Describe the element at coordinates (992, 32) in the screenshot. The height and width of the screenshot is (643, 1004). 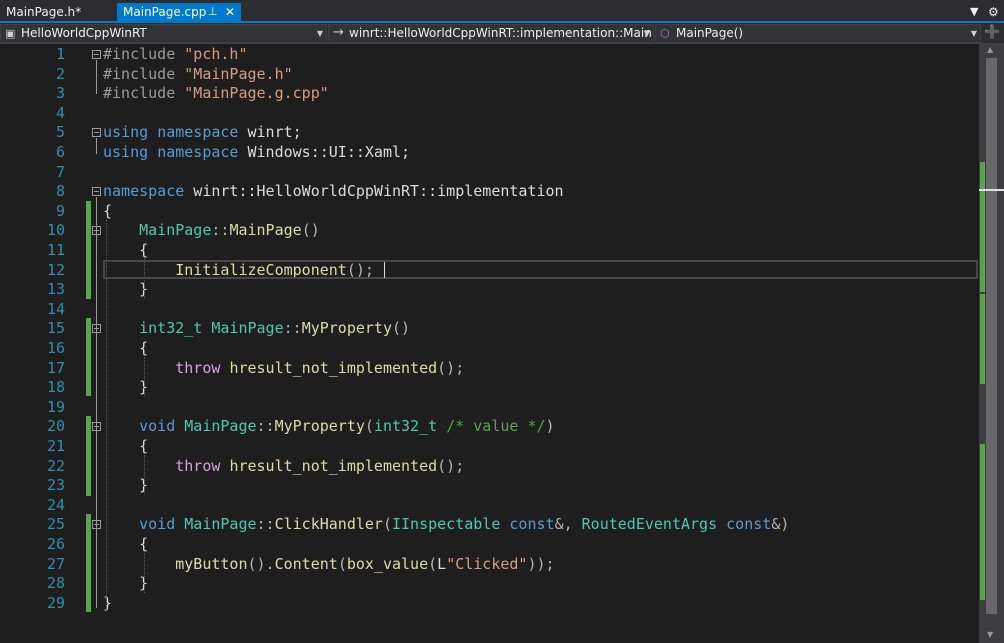
I see `split-window-icon: ➕` at that location.